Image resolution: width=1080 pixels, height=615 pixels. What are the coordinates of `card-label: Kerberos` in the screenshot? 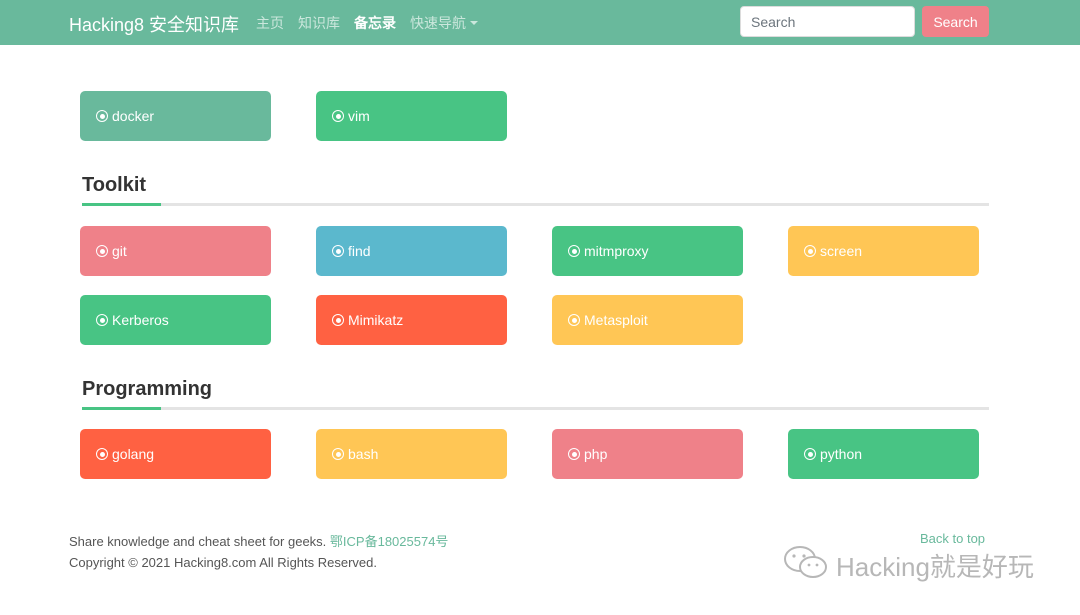 It's located at (140, 320).